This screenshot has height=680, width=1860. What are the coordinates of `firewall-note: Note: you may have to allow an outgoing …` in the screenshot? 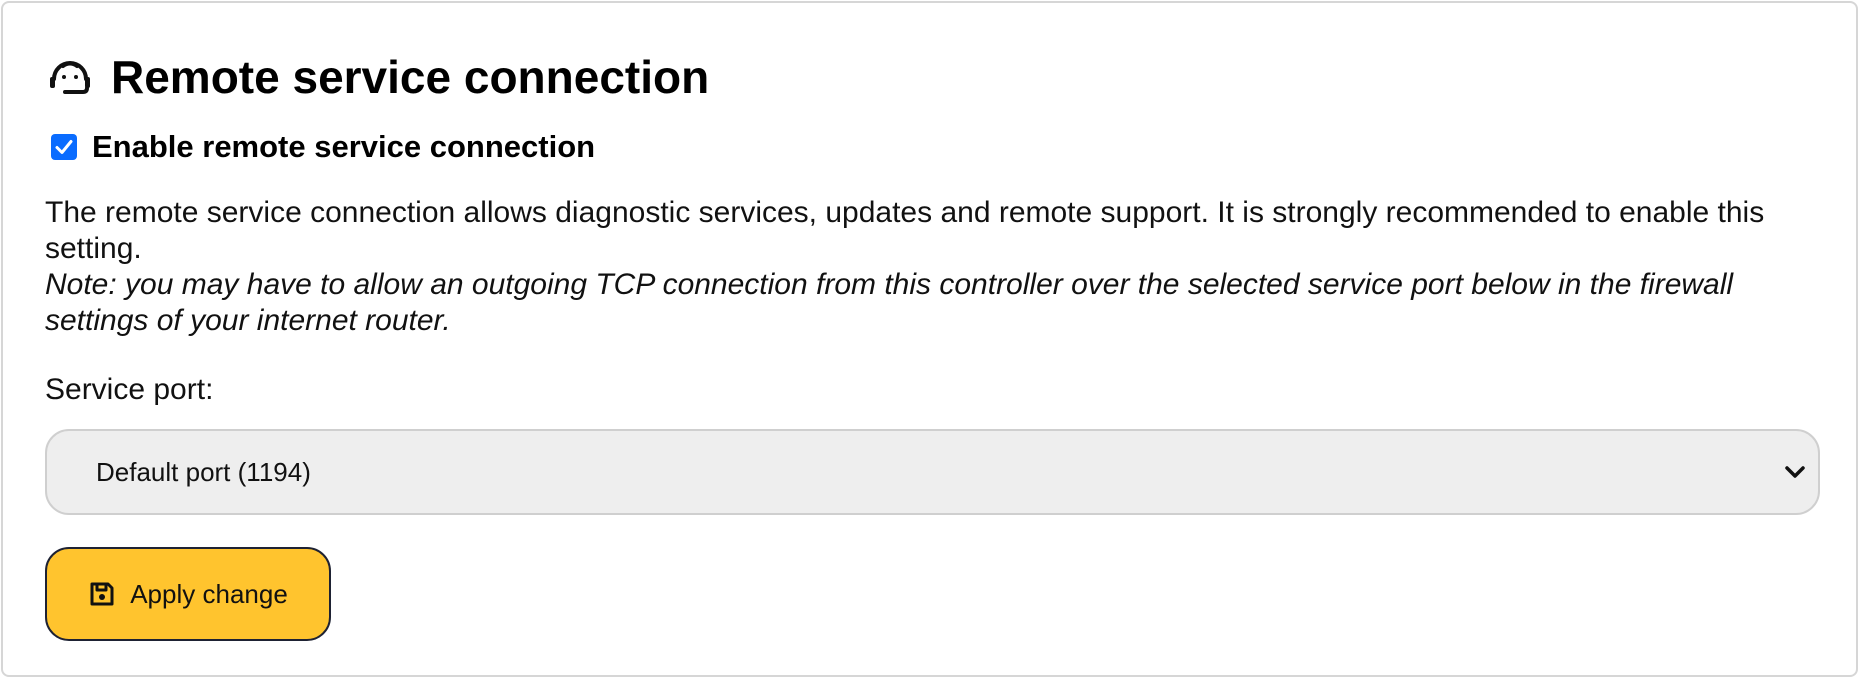 It's located at (889, 302).